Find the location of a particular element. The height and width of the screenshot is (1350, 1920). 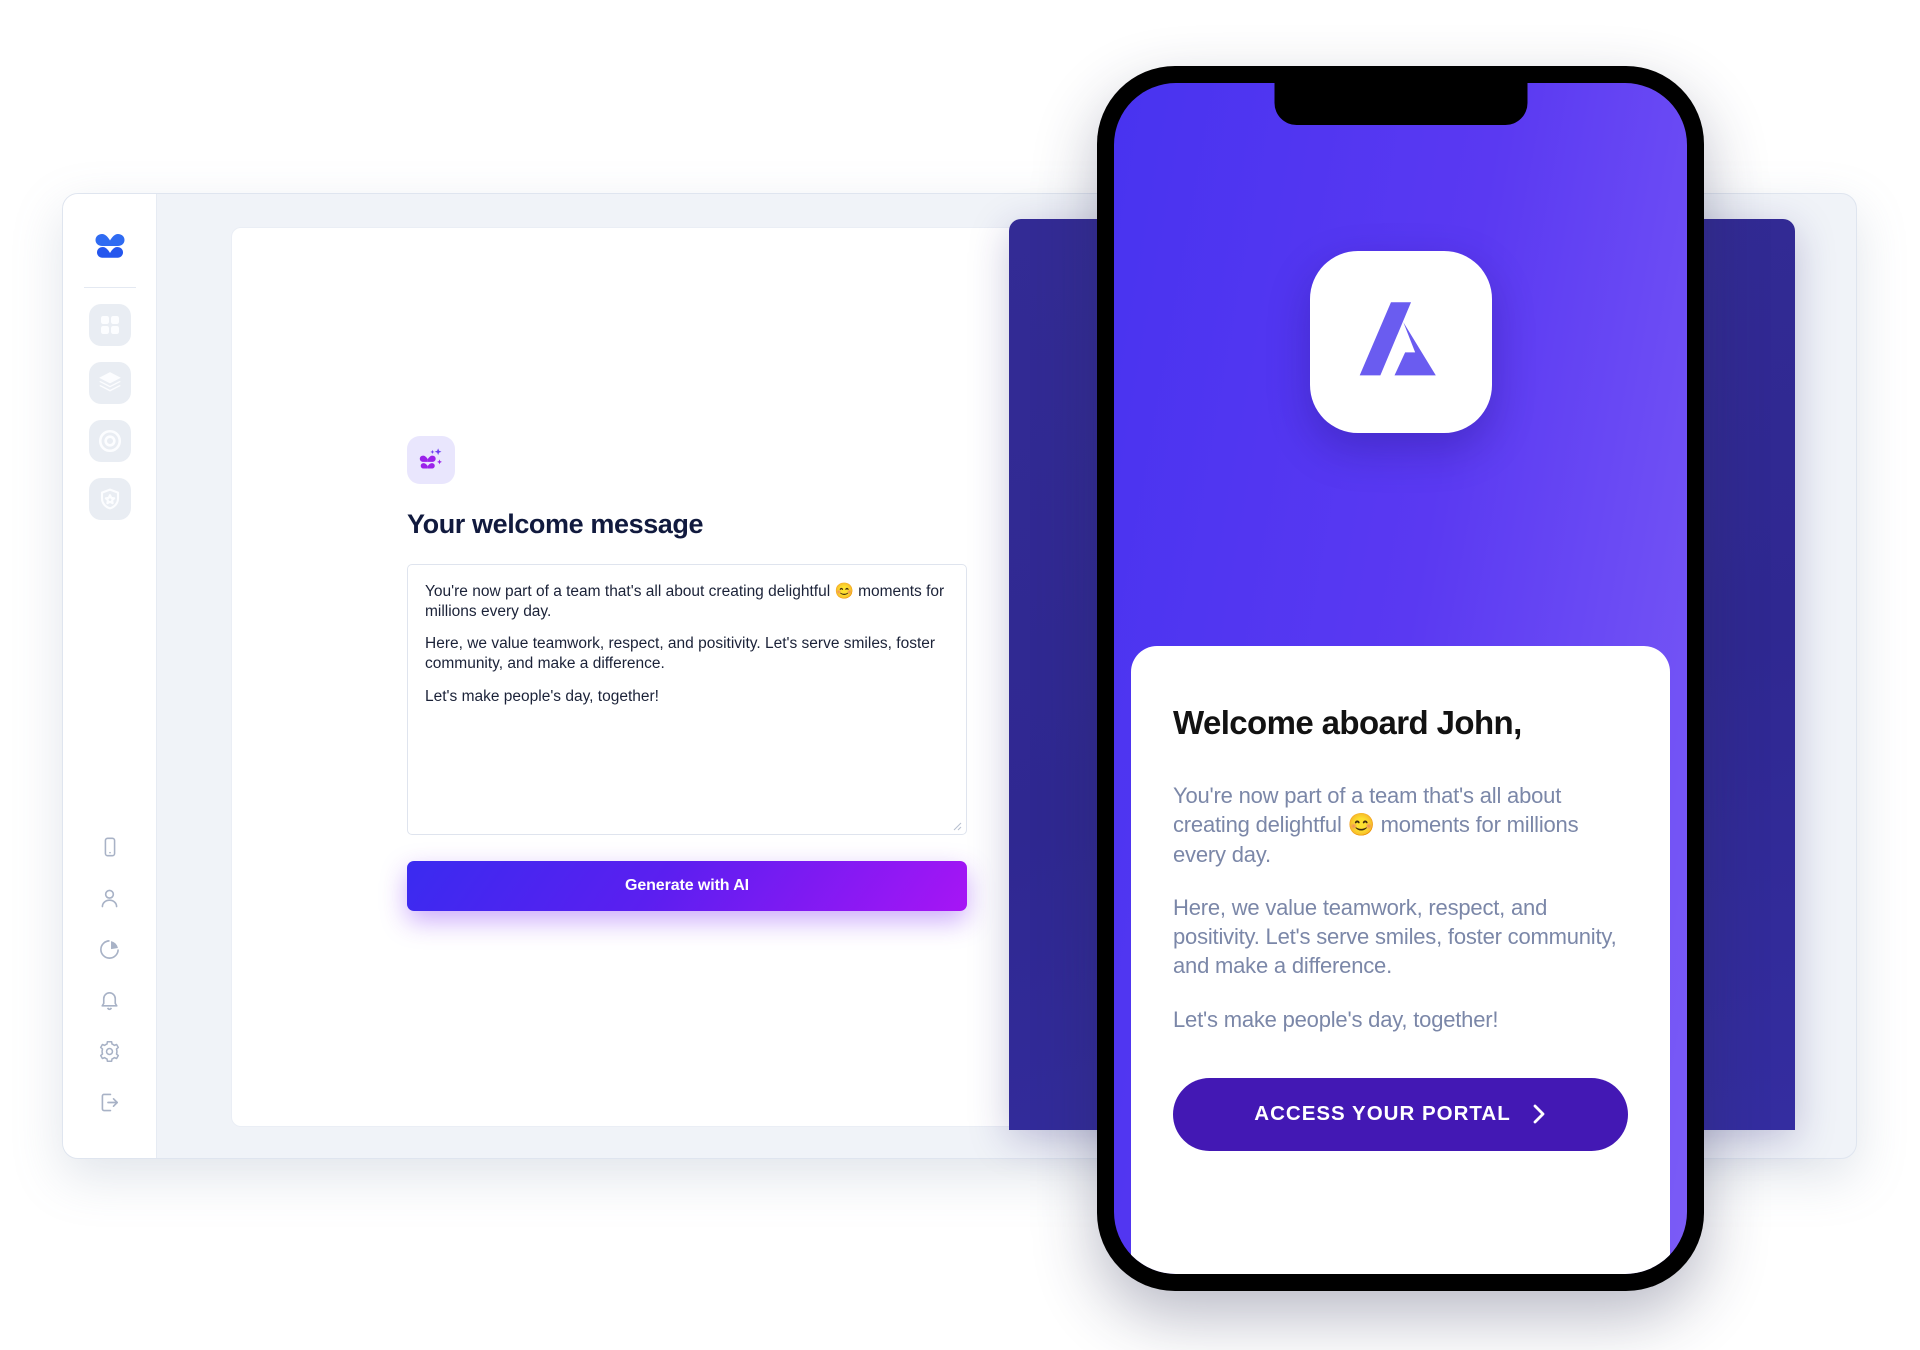

layers-stack-icon is located at coordinates (110, 383).